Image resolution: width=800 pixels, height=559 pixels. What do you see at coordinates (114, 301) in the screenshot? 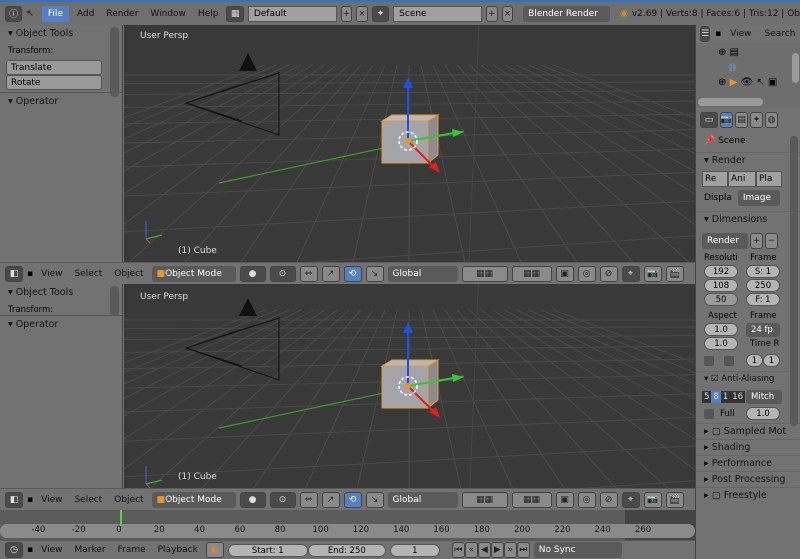
I see `shelf-scrollbar` at bounding box center [114, 301].